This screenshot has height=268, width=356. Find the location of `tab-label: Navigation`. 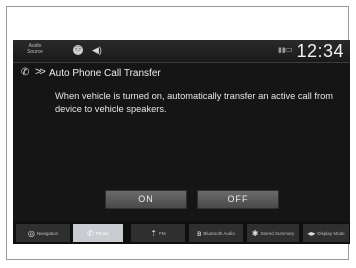

tab-label: Navigation is located at coordinates (47, 233).